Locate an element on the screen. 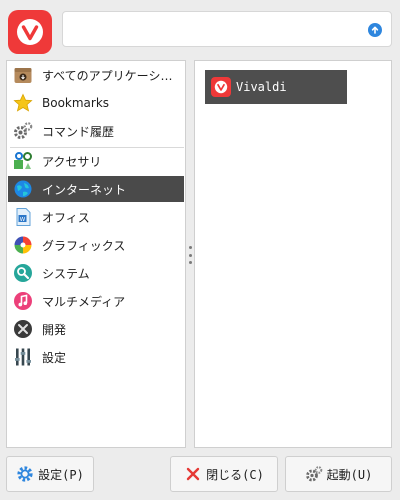  close-button-label: 閉じる(C) is located at coordinates (235, 474).